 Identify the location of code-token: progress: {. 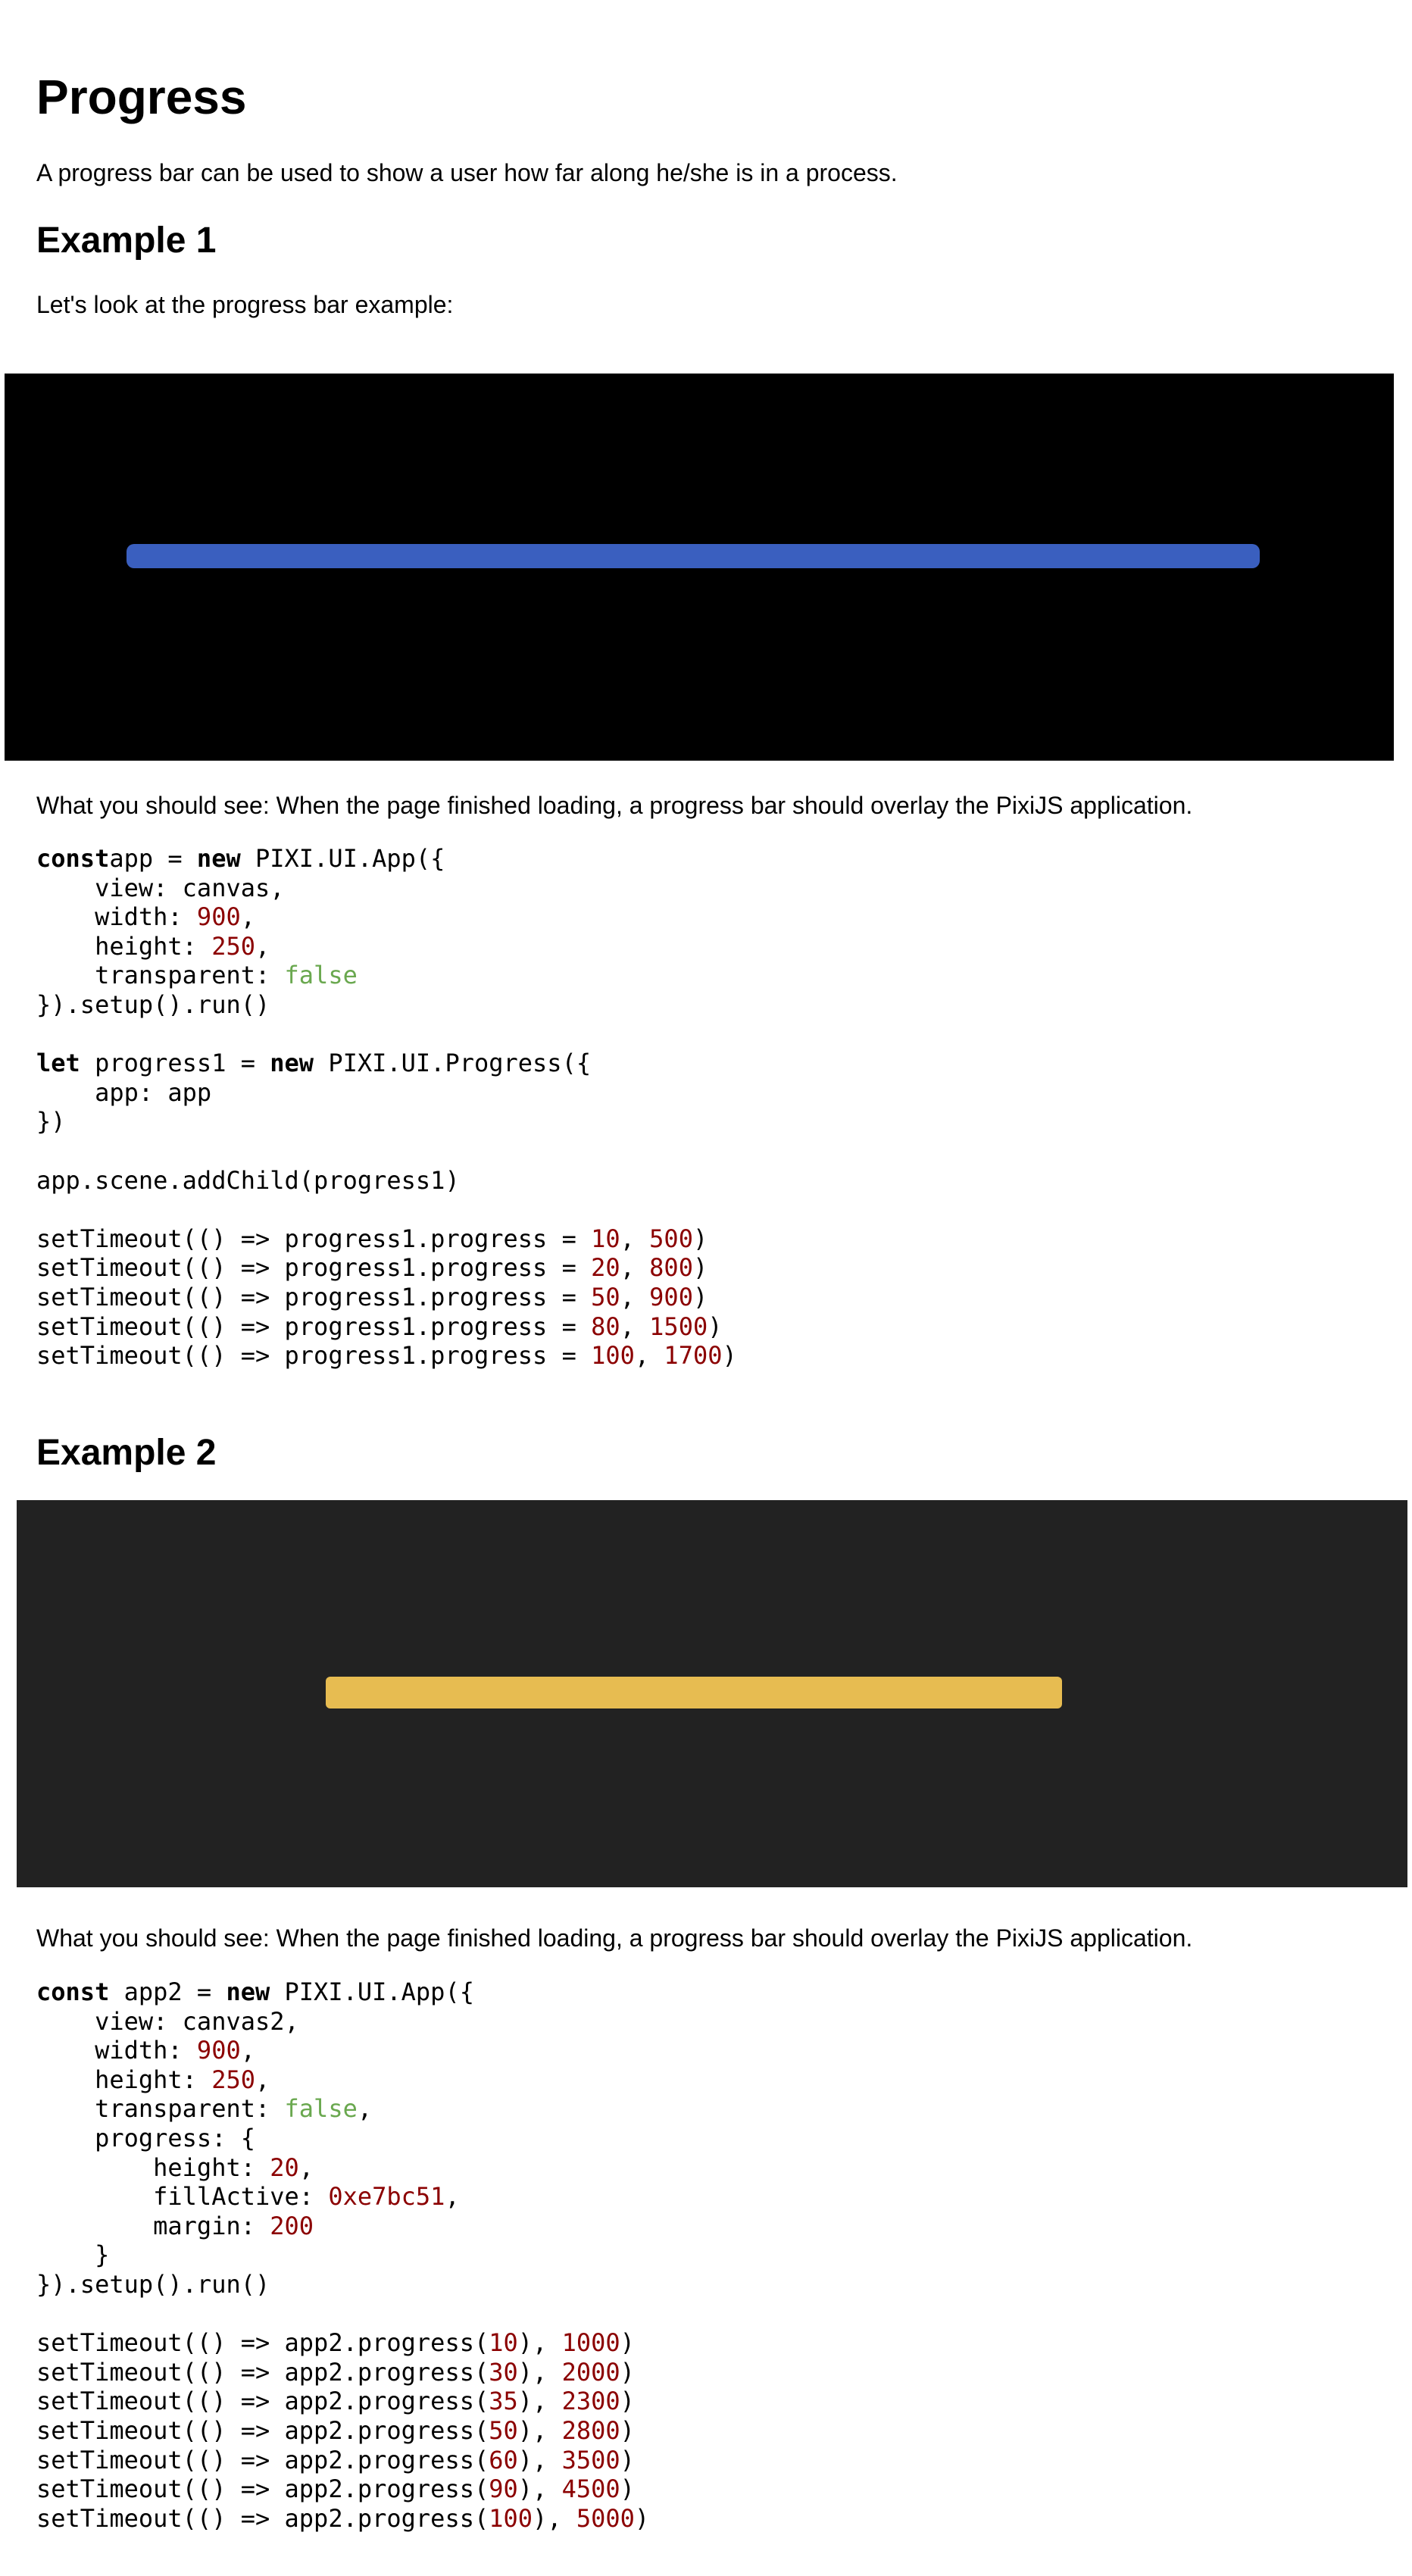
(145, 2137).